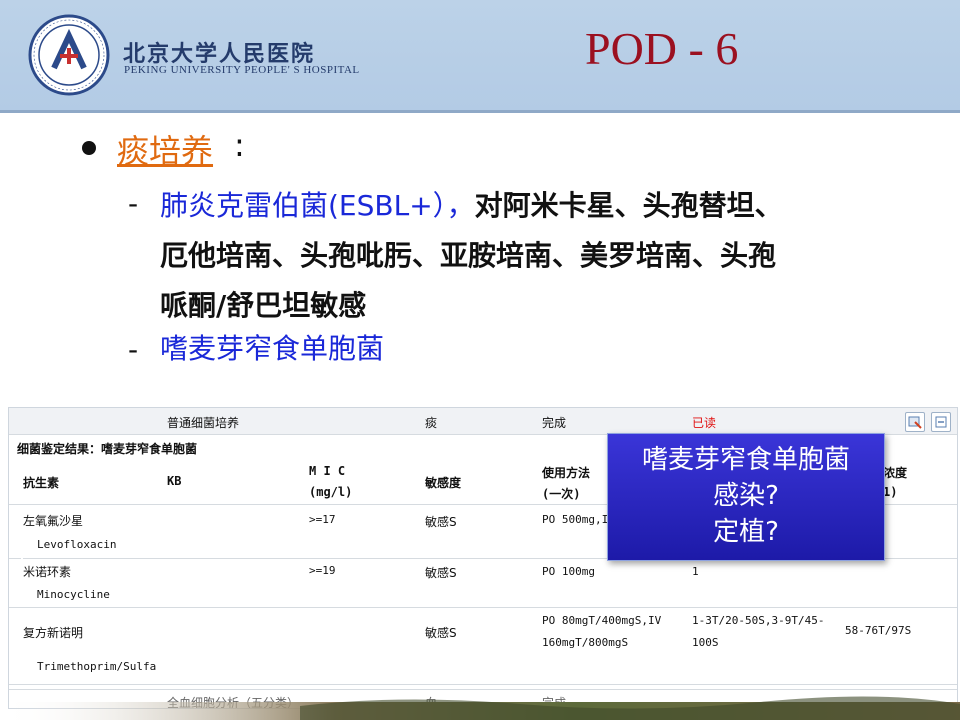 The image size is (960, 720). I want to click on mic-value: >=17, so click(322, 519).